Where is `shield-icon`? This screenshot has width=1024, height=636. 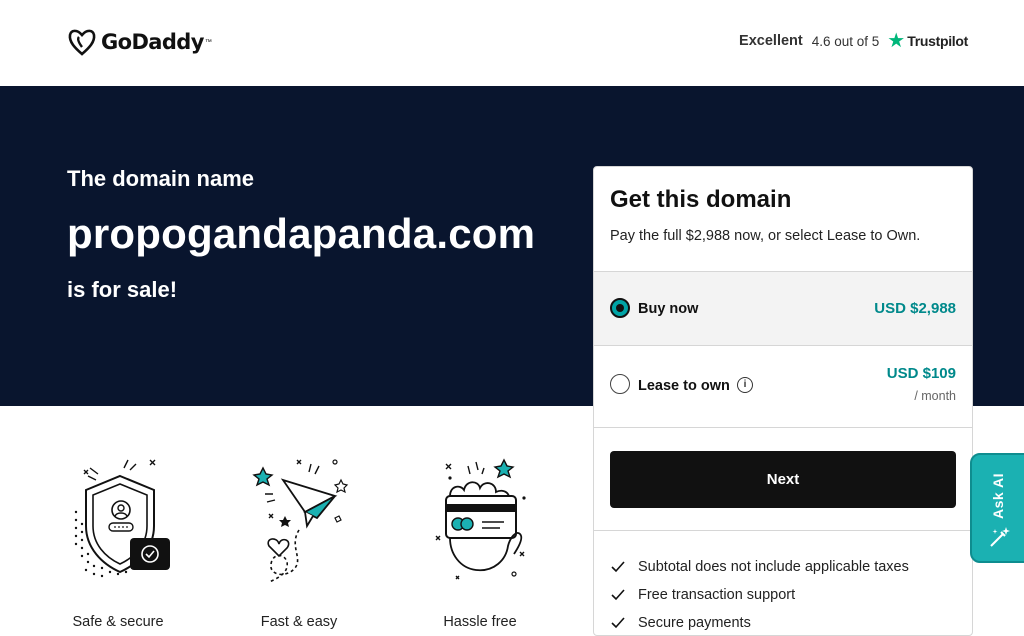 shield-icon is located at coordinates (122, 518).